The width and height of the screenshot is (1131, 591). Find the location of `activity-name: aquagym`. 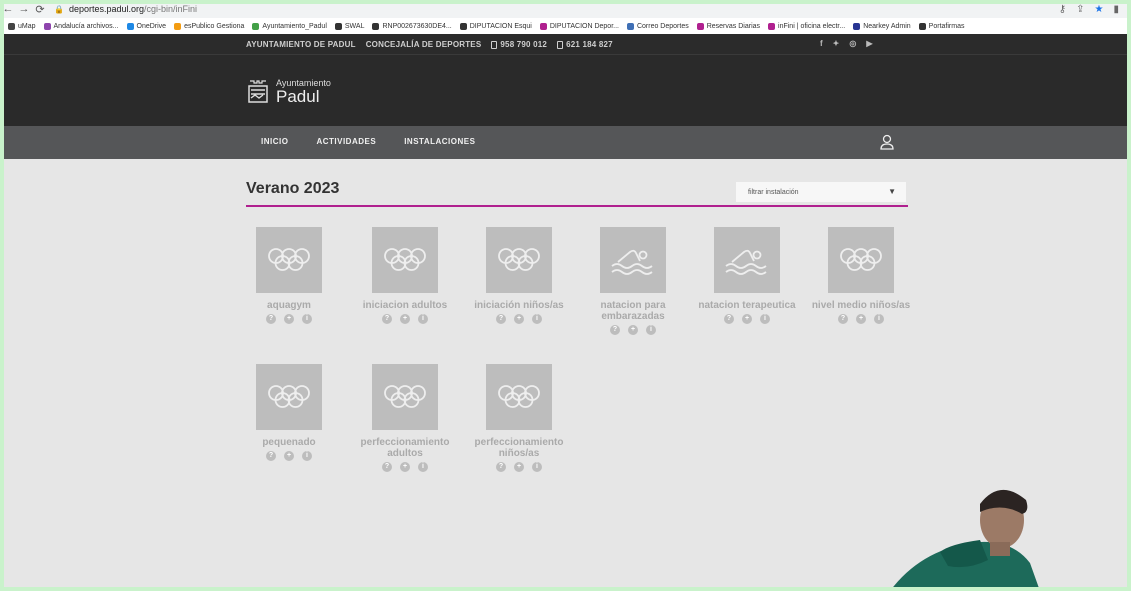

activity-name: aquagym is located at coordinates (289, 305).